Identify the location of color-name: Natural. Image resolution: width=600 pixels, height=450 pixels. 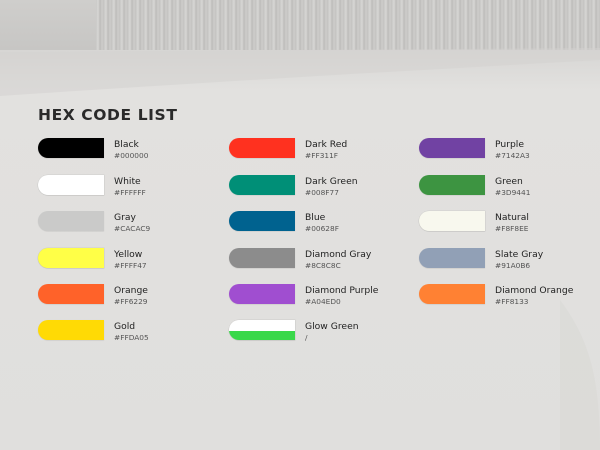
(512, 217).